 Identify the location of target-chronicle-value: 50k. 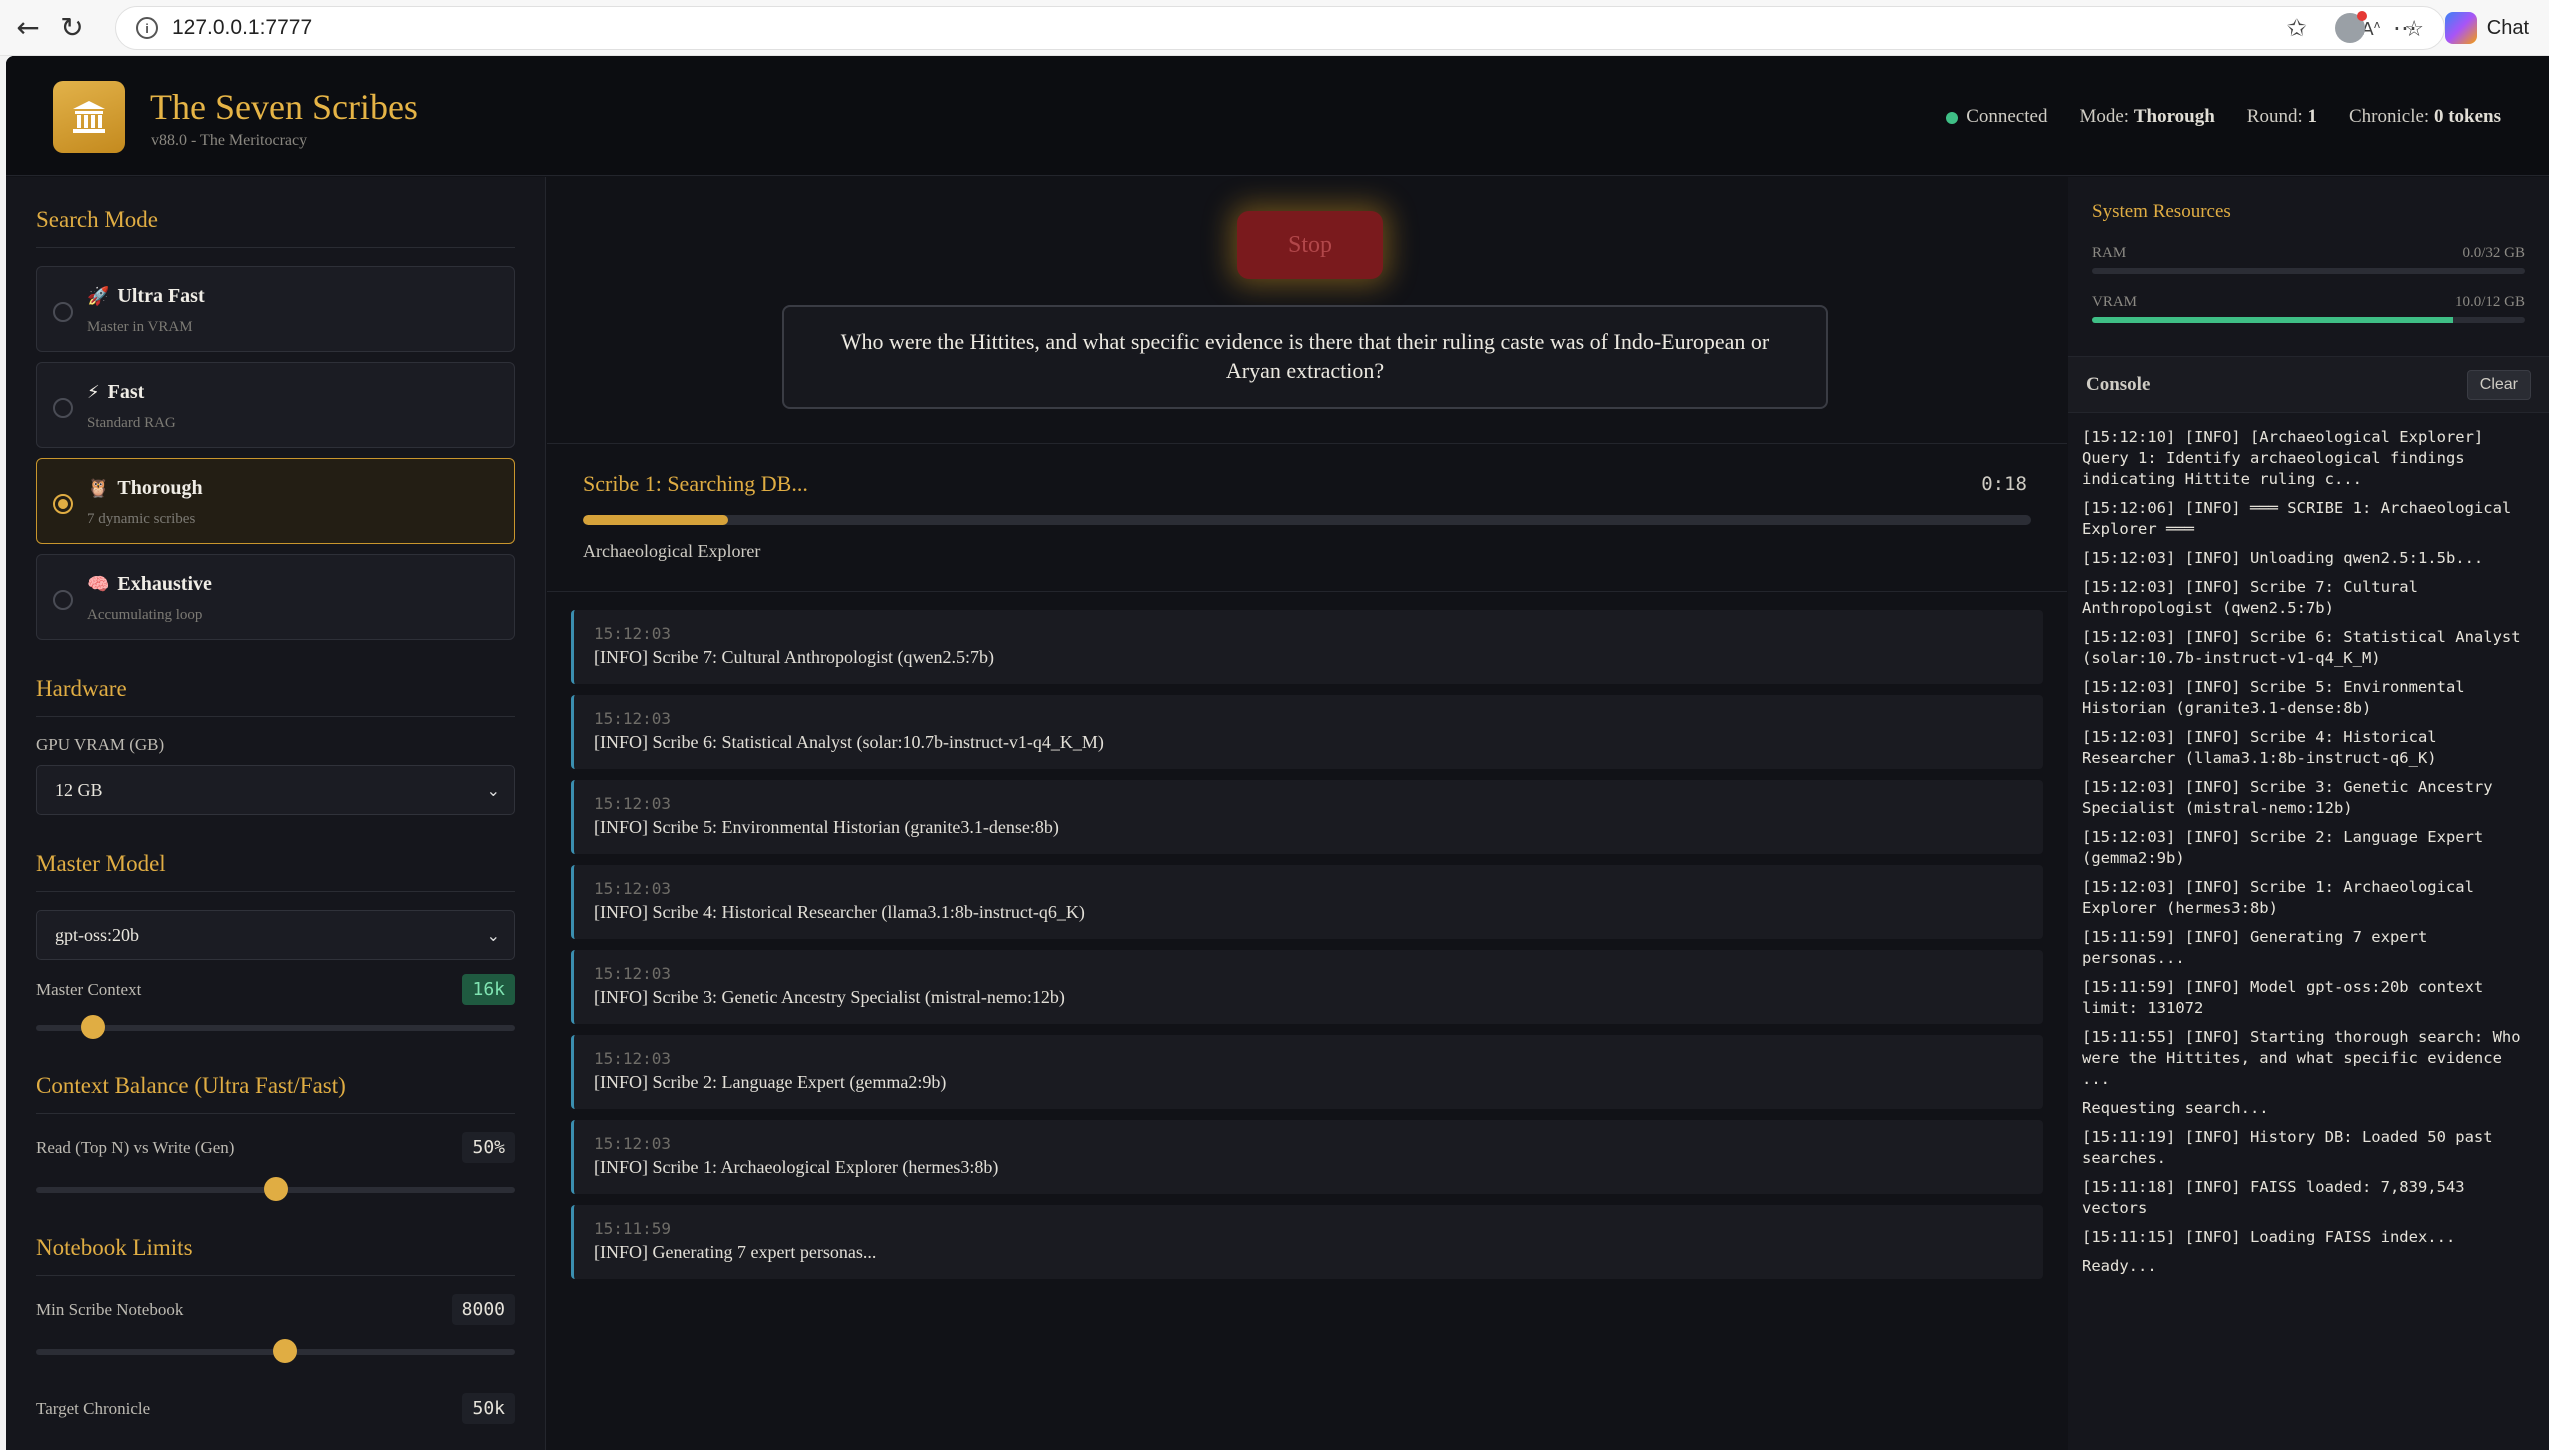
(488, 1408).